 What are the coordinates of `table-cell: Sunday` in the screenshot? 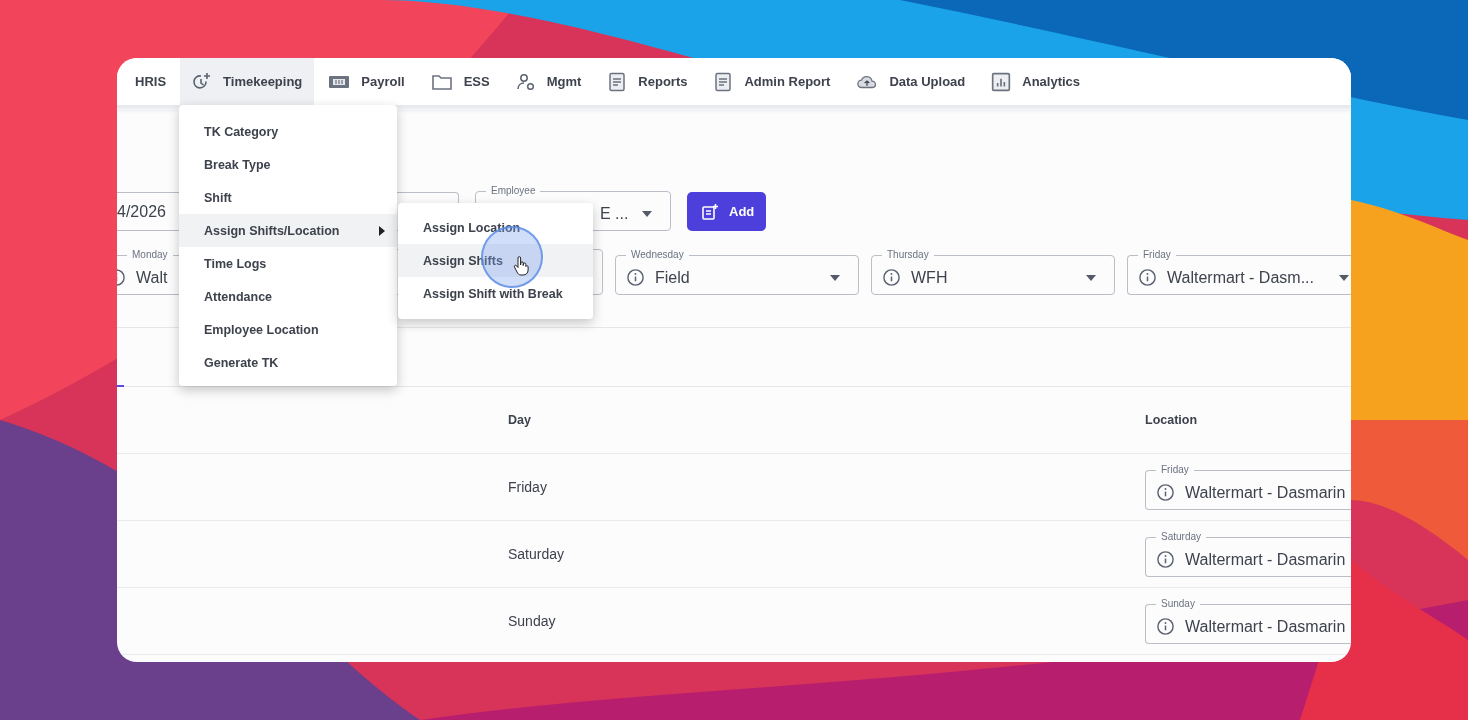 It's located at (532, 621).